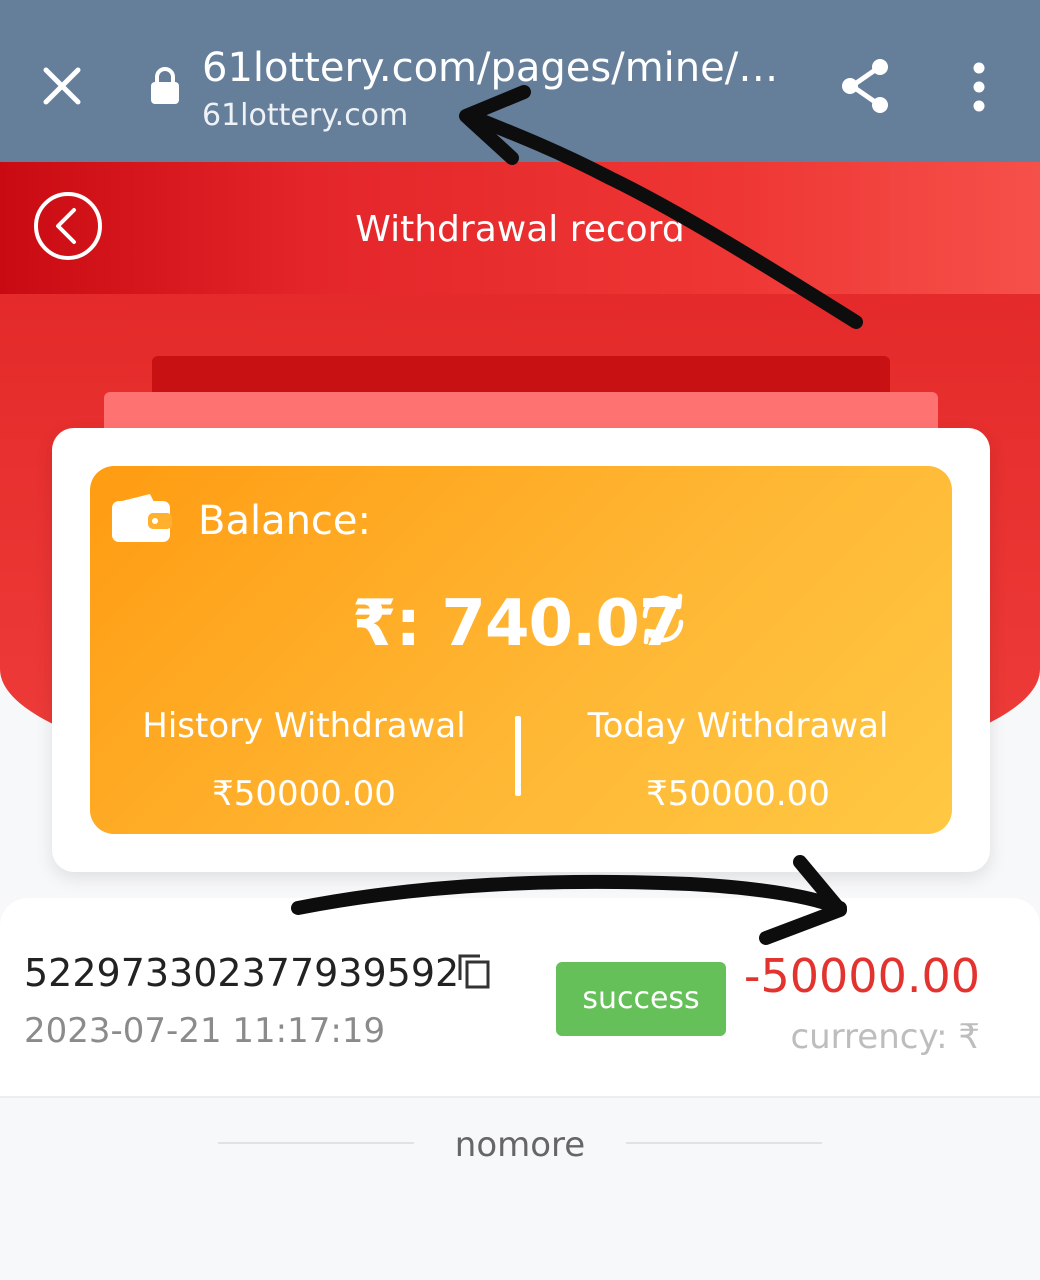 The image size is (1040, 1280). I want to click on record-amount: -50000.00, so click(861, 976).